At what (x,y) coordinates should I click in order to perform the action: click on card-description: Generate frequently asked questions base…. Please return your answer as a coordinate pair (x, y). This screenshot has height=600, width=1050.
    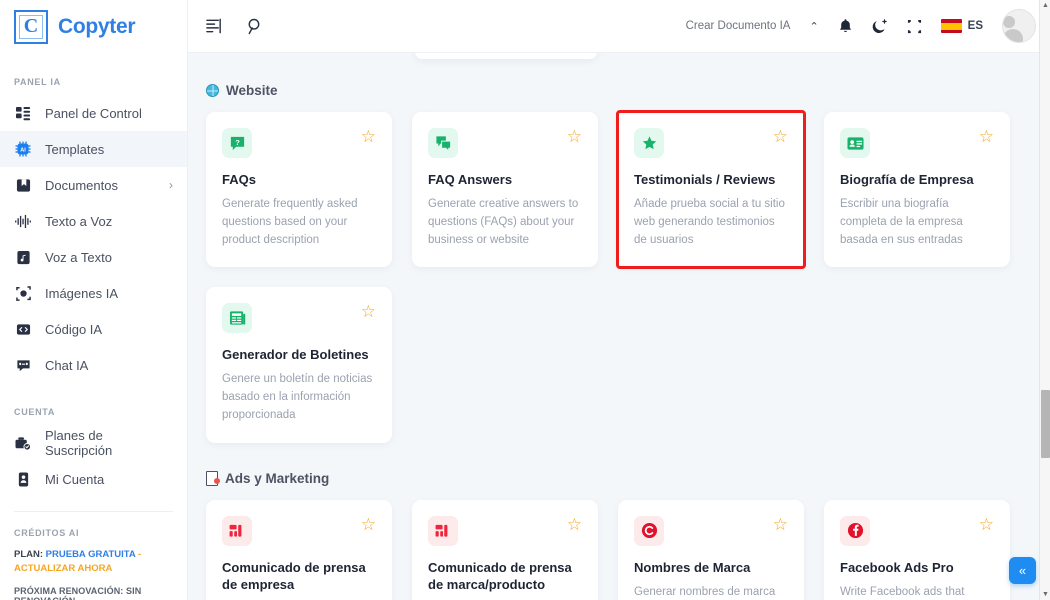
    Looking at the image, I should click on (290, 221).